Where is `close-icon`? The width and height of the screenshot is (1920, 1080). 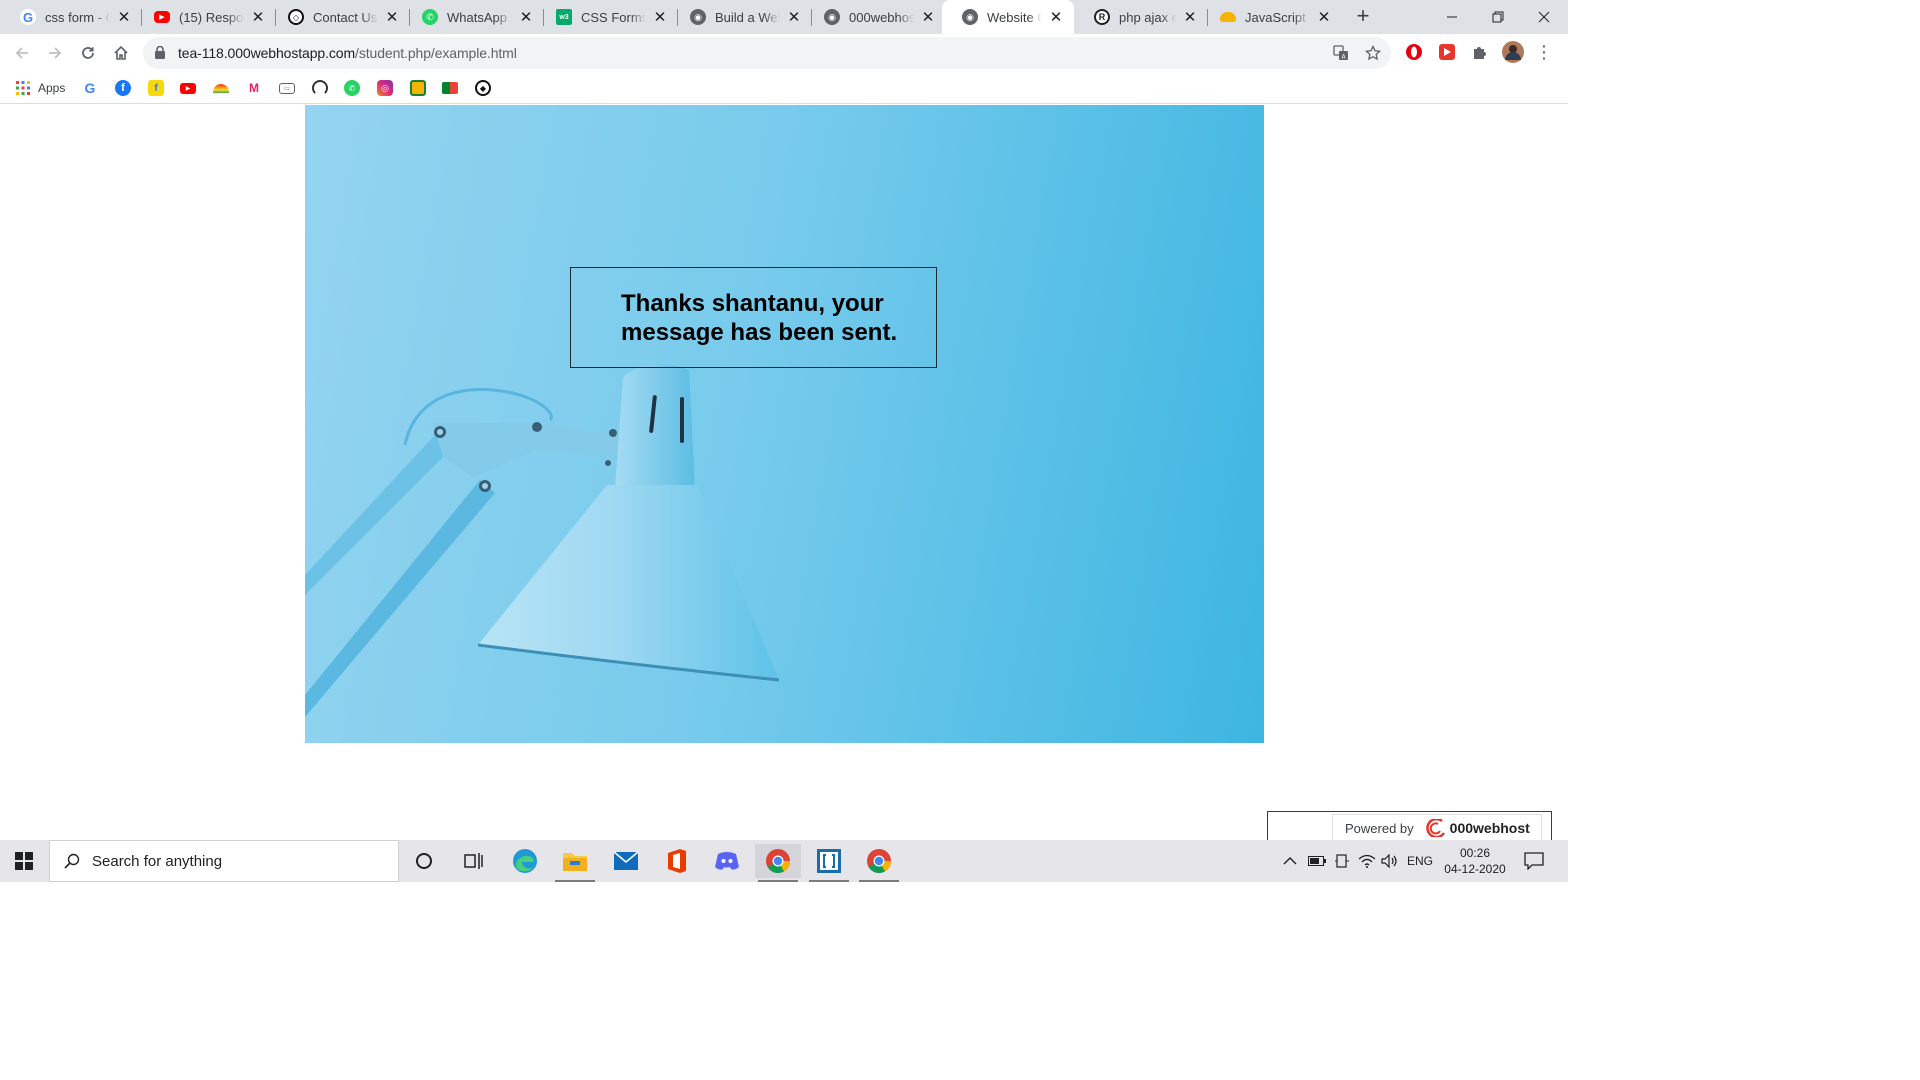
close-icon is located at coordinates (1543, 17).